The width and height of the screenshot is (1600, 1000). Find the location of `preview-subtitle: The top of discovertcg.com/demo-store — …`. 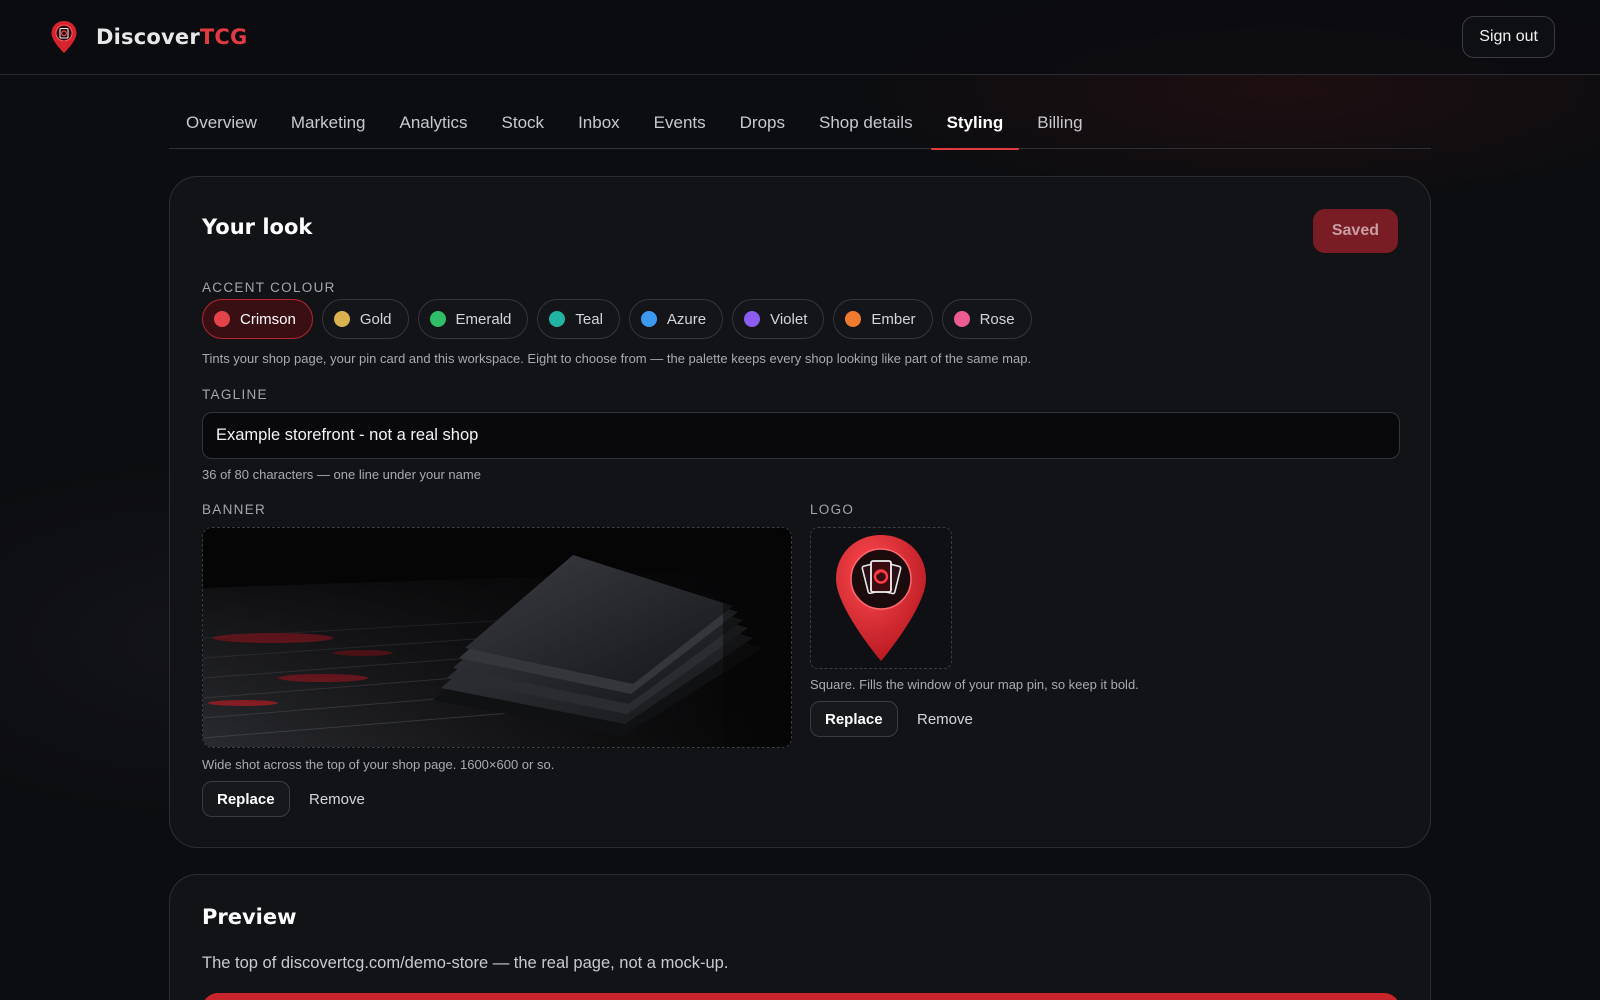

preview-subtitle: The top of discovertcg.com/demo-store — … is located at coordinates (465, 963).